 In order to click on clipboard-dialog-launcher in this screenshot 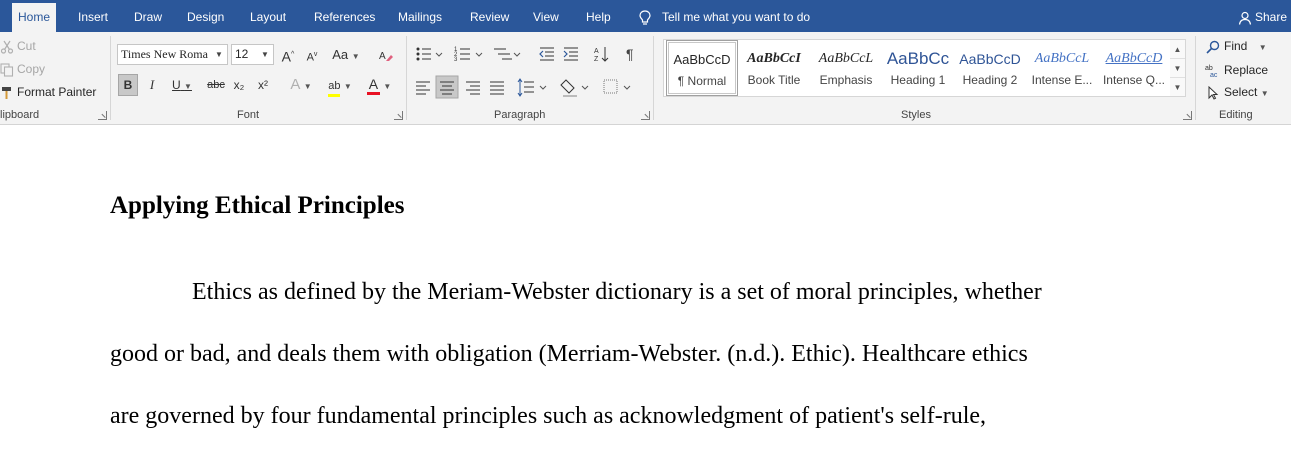, I will do `click(102, 115)`.